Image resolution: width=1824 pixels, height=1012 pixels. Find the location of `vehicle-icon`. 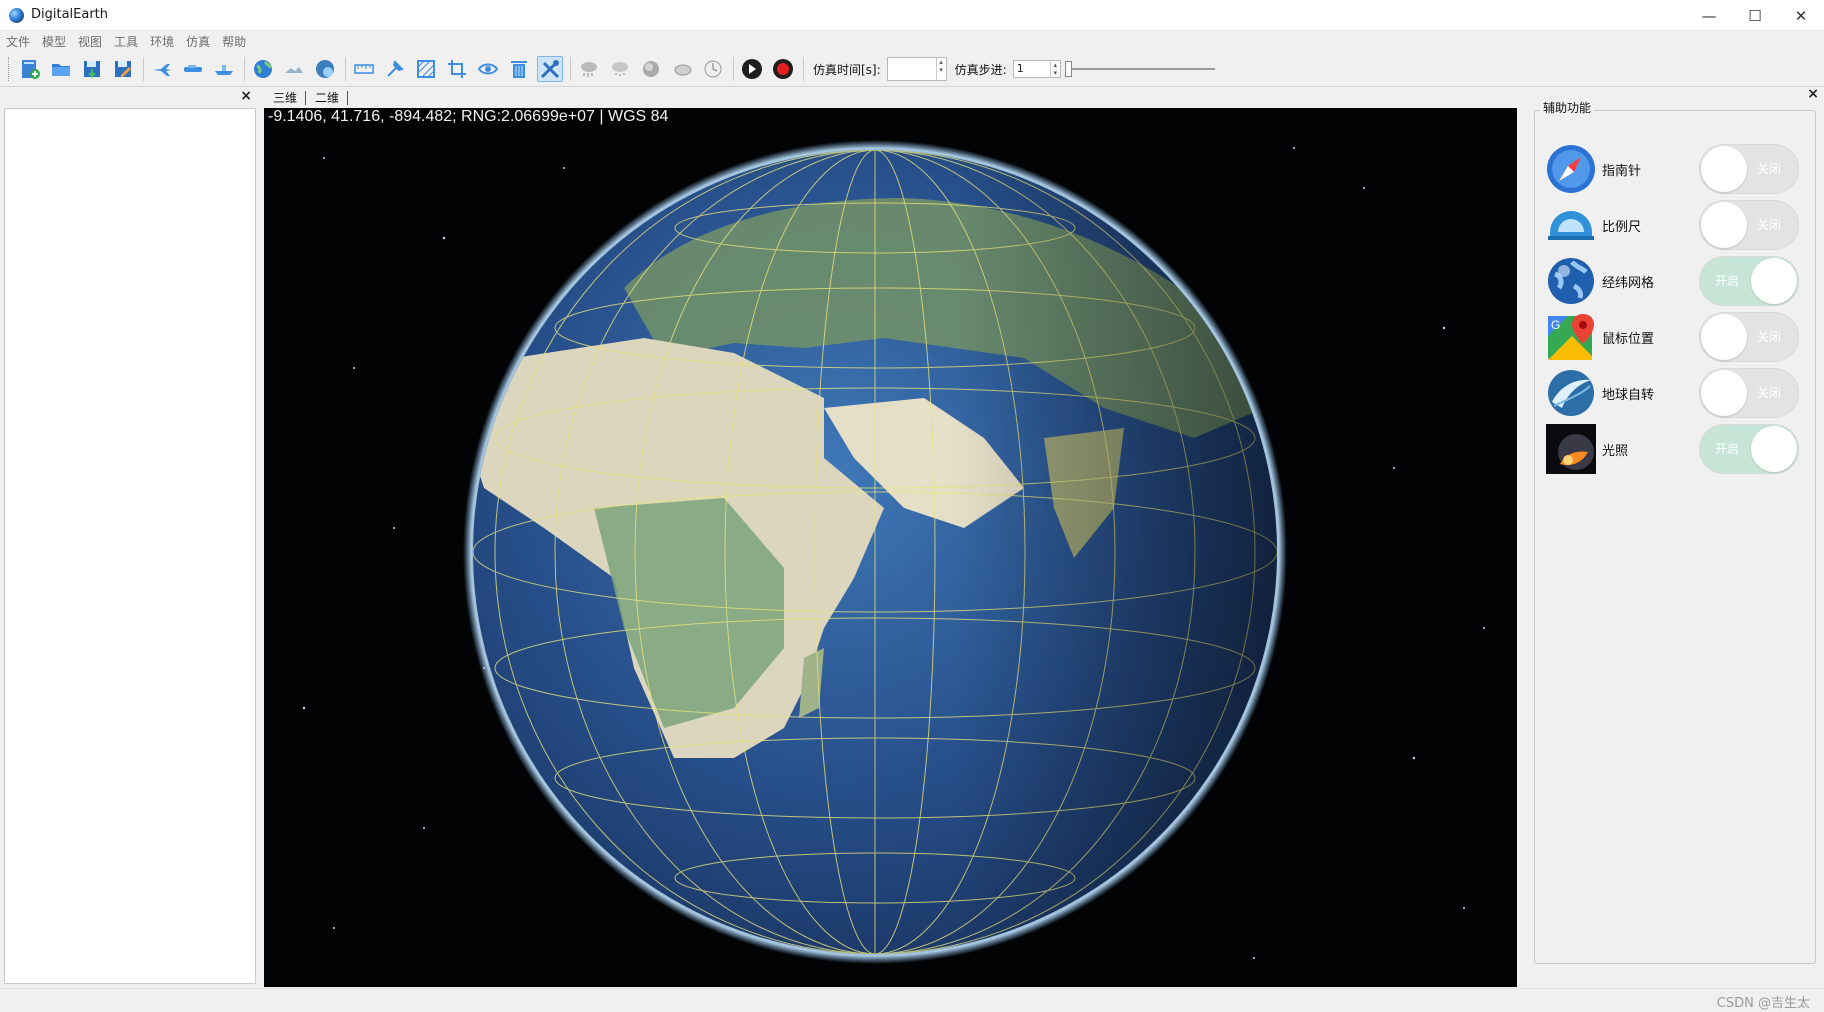

vehicle-icon is located at coordinates (193, 68).